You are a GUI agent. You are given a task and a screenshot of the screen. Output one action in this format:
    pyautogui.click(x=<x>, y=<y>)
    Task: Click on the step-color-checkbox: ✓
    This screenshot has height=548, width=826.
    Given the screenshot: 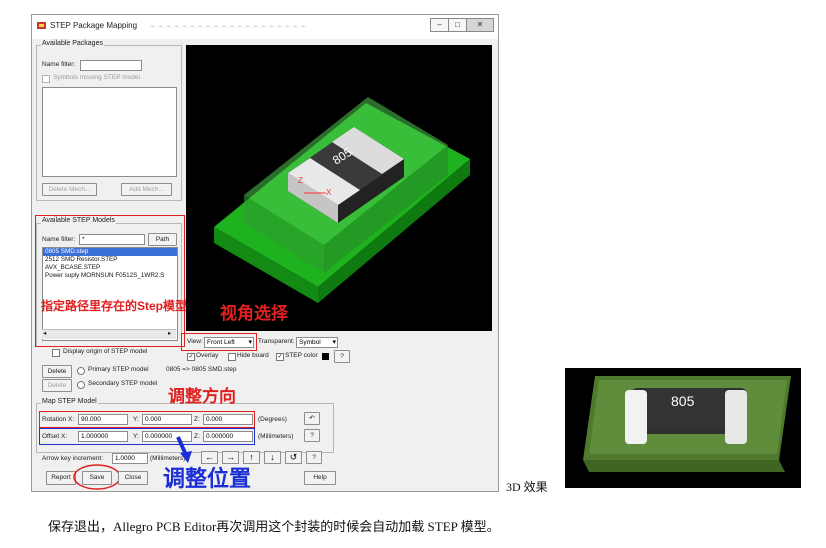 What is the action you would take?
    pyautogui.click(x=280, y=357)
    